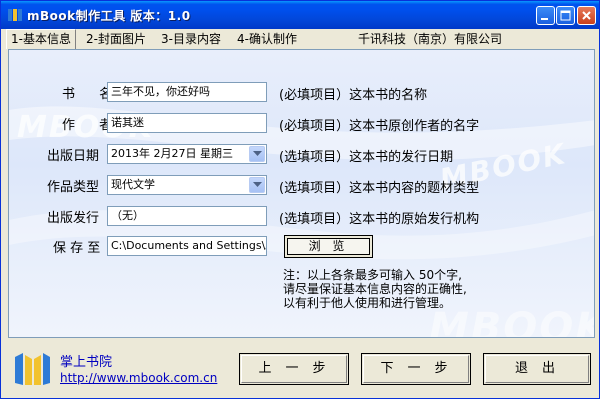 The height and width of the screenshot is (399, 600). Describe the element at coordinates (41, 39) in the screenshot. I see `tab-basic-info: 1-基本信息` at that location.